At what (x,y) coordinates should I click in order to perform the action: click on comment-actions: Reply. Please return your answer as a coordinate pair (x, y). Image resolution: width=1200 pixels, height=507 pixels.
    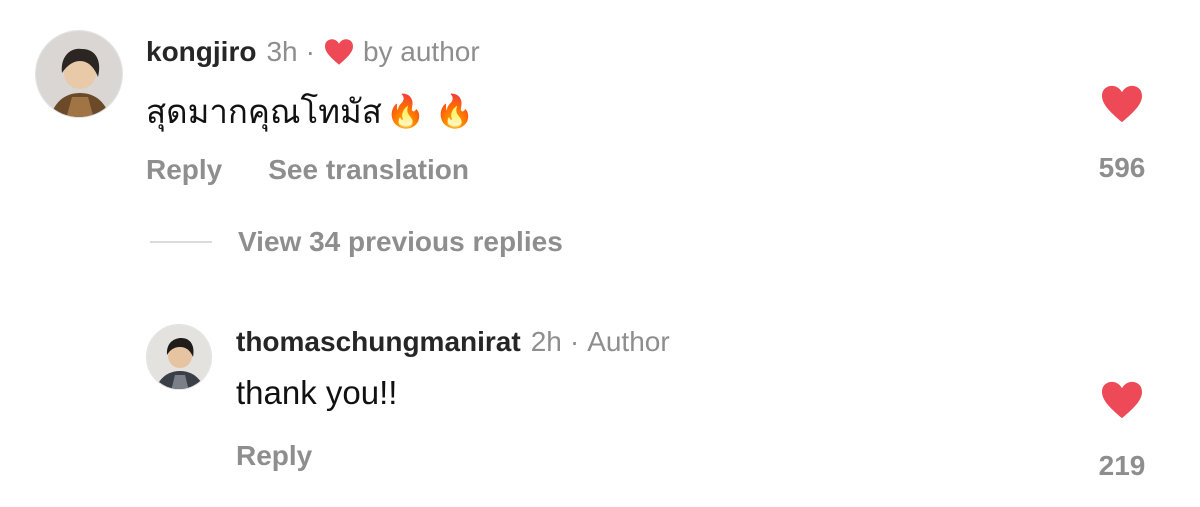
    Looking at the image, I should click on (274, 456).